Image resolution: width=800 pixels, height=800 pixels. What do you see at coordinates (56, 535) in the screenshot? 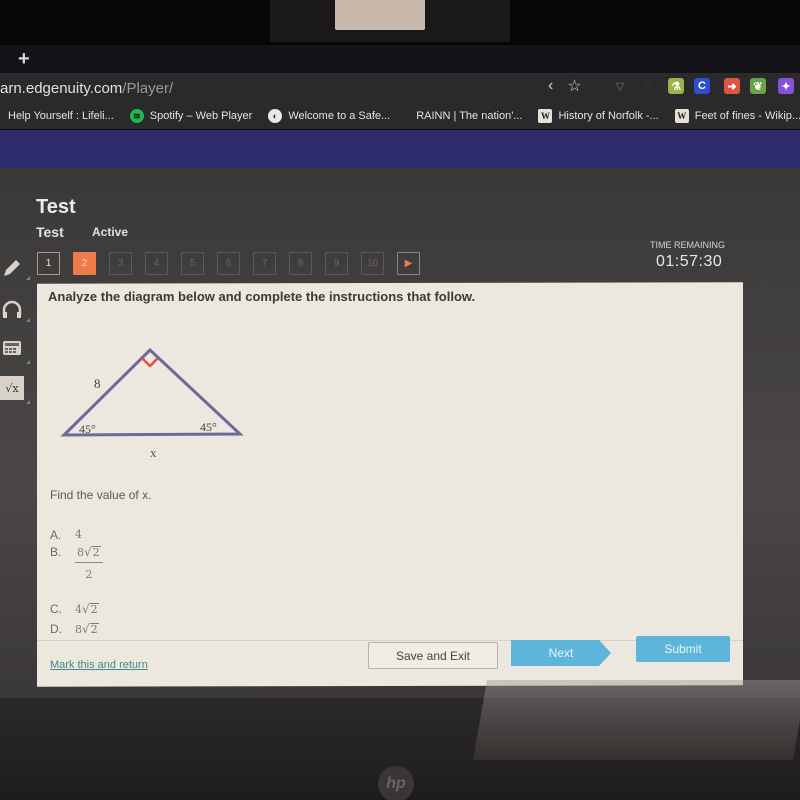
I see `option-letter: A.` at bounding box center [56, 535].